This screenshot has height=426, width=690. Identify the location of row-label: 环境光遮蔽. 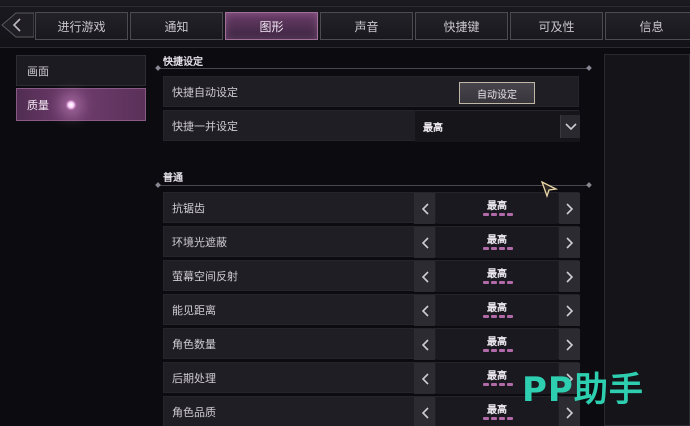
(199, 242).